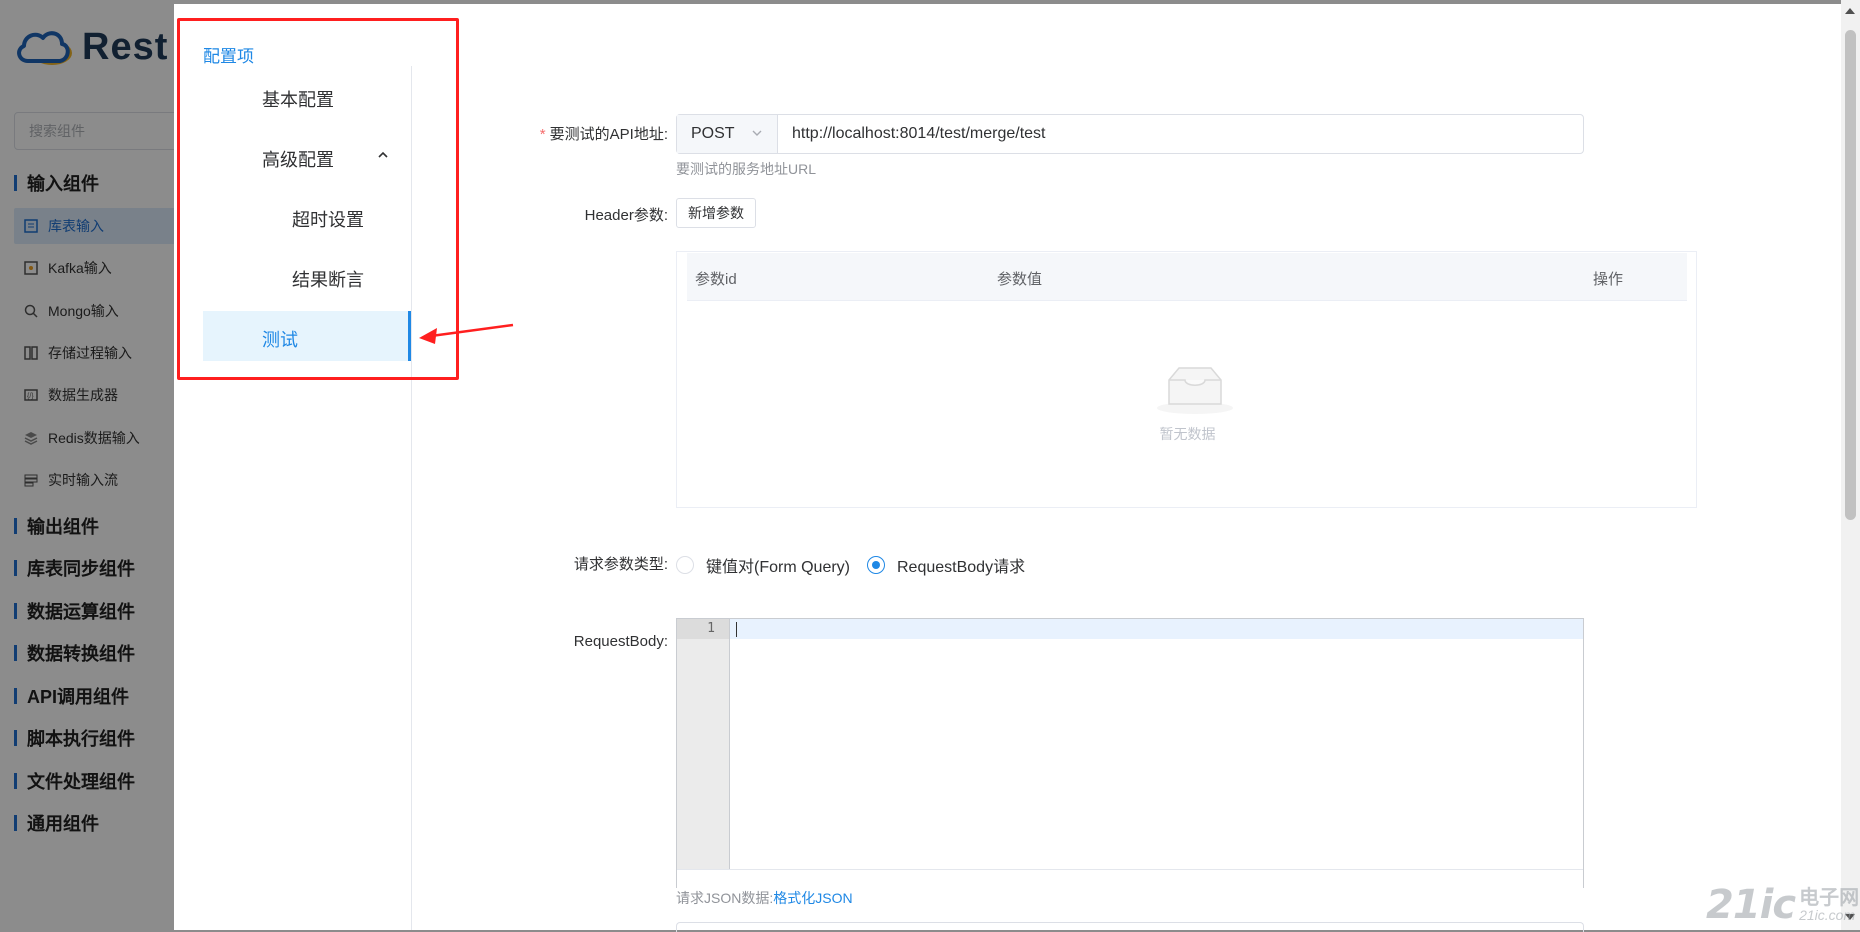 The image size is (1860, 932). What do you see at coordinates (946, 565) in the screenshot?
I see `radio-request-body: RequestBody请求` at bounding box center [946, 565].